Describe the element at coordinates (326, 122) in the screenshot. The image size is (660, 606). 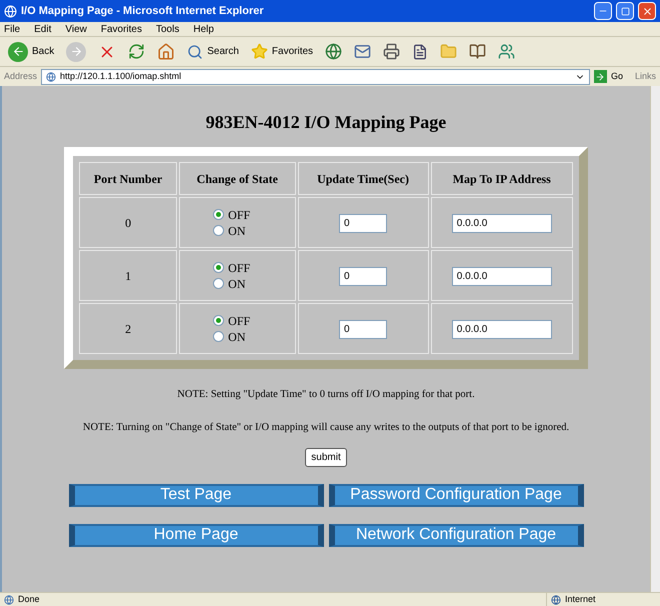
I see `page-heading: 983EN-4012 I/O Mapping Page` at that location.